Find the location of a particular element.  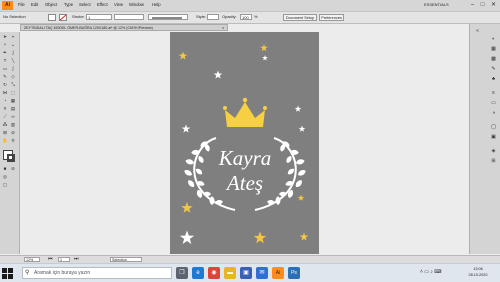

no-stroke-icon is located at coordinates (63, 17).